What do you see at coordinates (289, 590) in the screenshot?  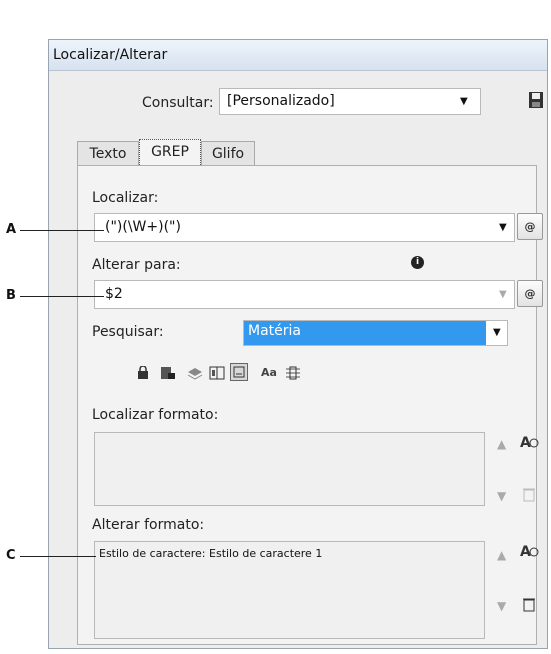 I see `change-format-box: Estilo de caractere` at bounding box center [289, 590].